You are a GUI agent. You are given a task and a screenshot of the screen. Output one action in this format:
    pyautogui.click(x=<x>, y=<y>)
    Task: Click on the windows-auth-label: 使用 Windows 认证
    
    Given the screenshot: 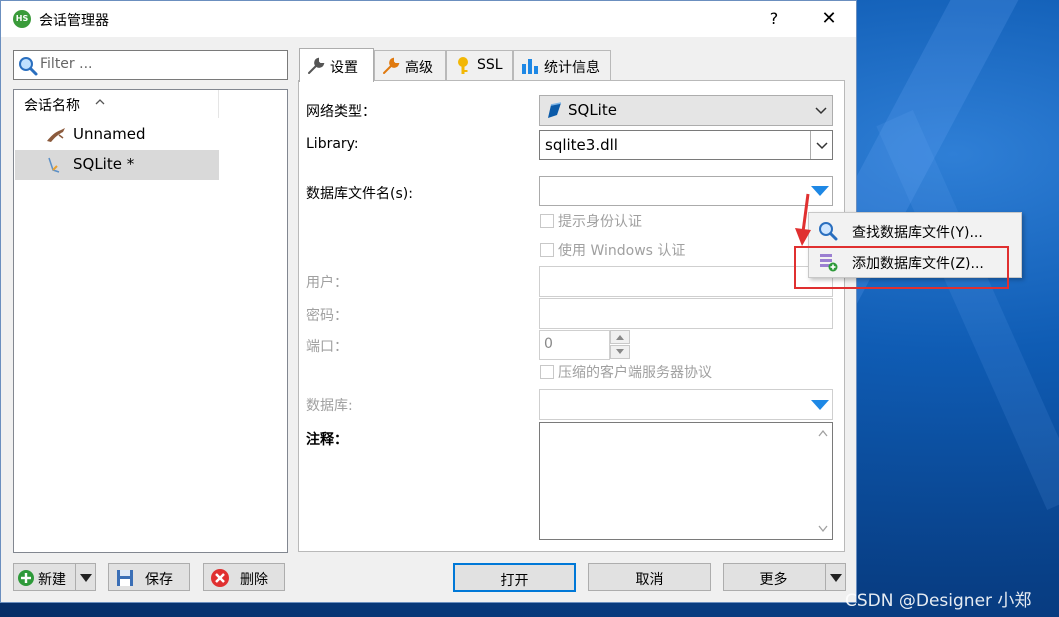 What is the action you would take?
    pyautogui.click(x=622, y=251)
    